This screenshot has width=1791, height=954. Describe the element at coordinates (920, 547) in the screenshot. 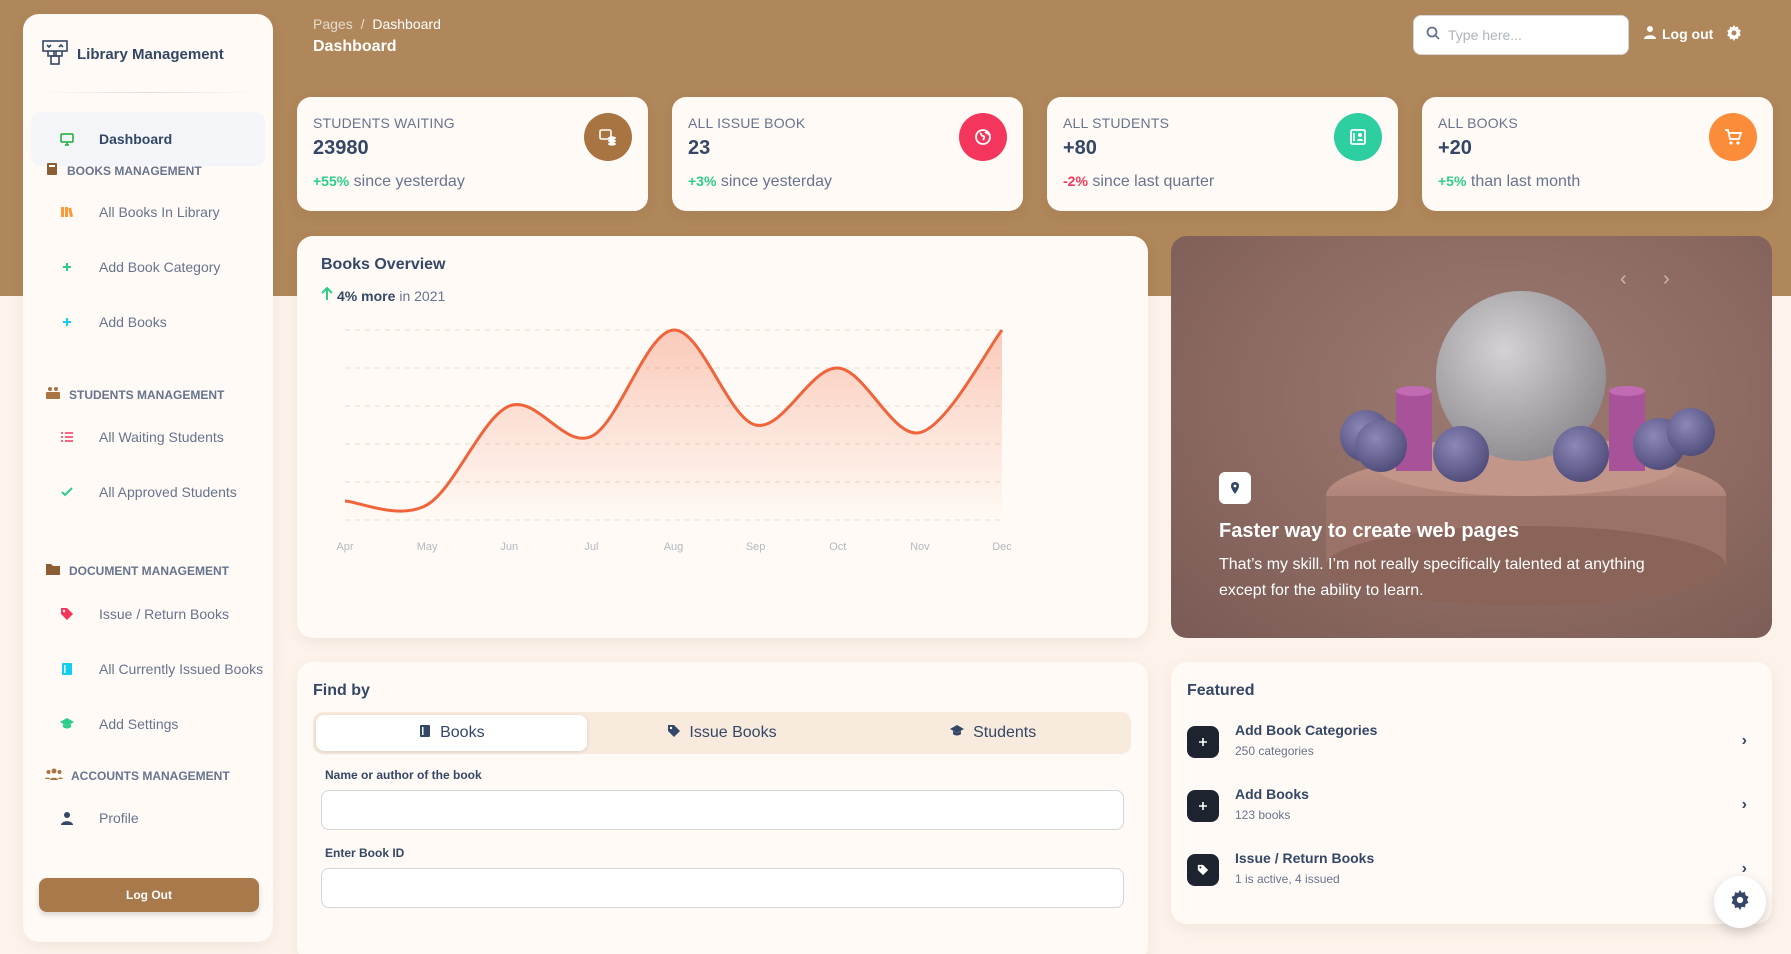

I see `x-tick-label: Nov` at that location.